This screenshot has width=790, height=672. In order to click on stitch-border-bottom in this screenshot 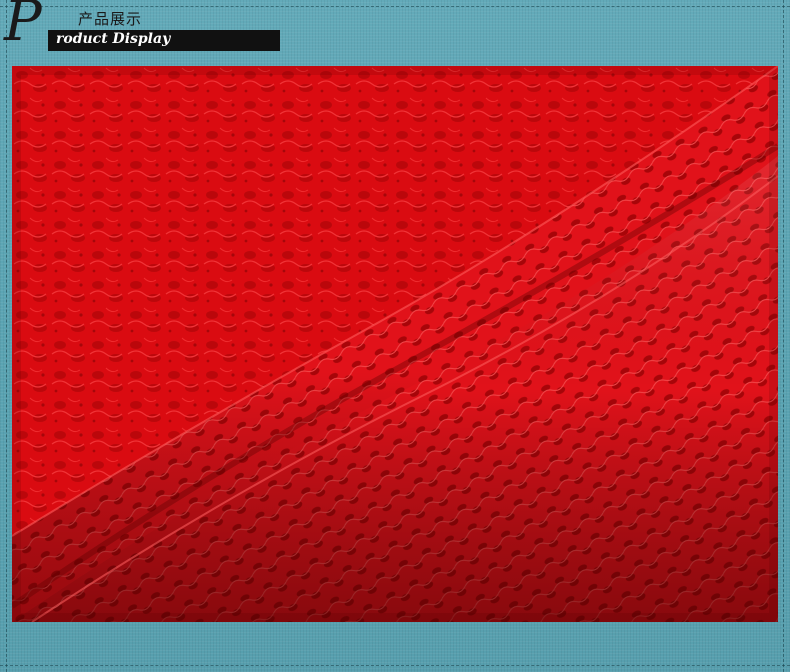, I will do `click(395, 665)`.